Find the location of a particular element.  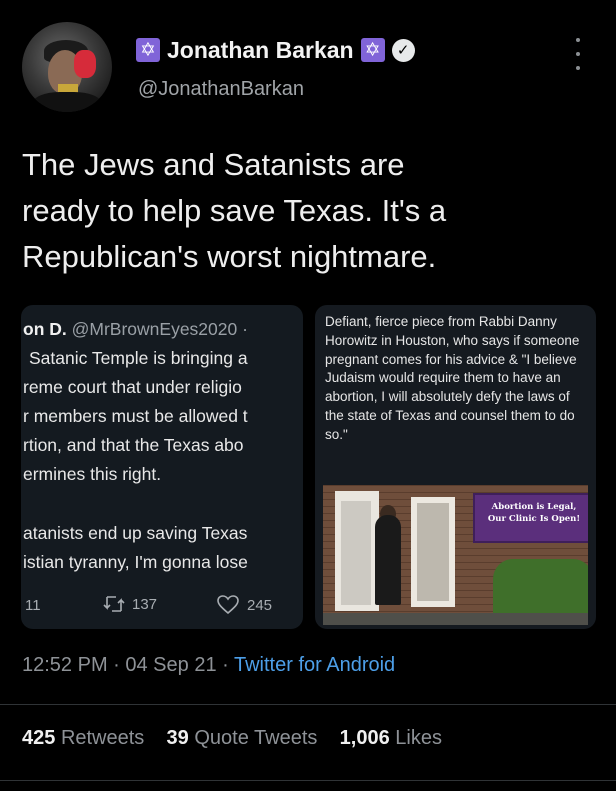

quote-tweets-stat: 39 Quote Tweets is located at coordinates (242, 738).